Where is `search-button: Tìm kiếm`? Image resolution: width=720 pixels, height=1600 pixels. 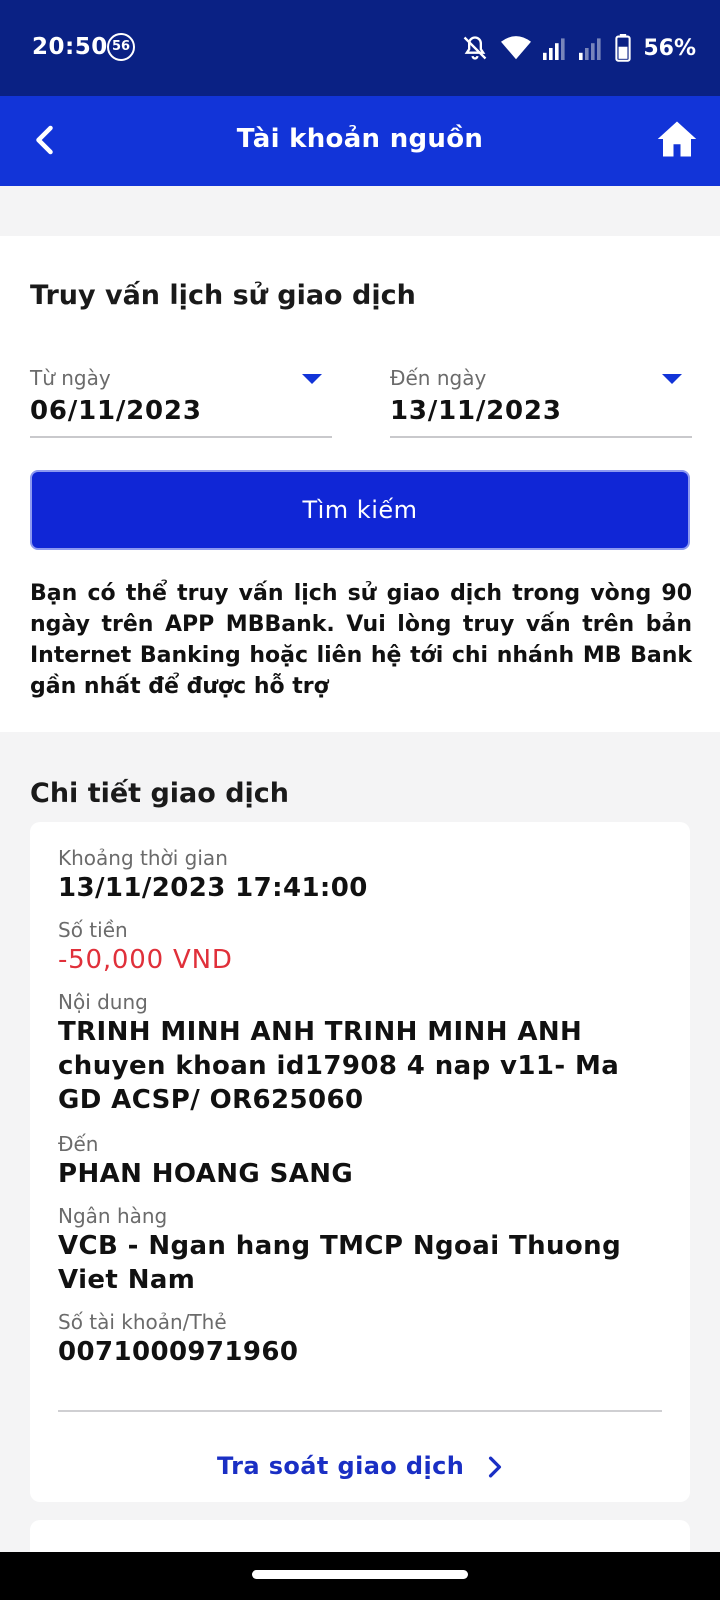
search-button: Tìm kiếm is located at coordinates (360, 510).